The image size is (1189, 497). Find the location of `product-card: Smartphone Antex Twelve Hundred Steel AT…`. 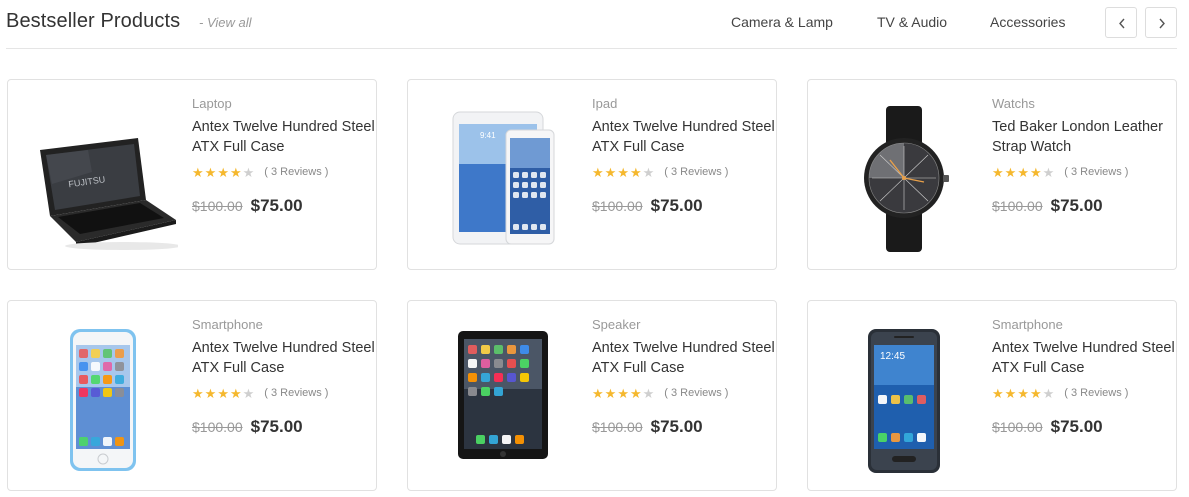

product-card: Smartphone Antex Twelve Hundred Steel AT… is located at coordinates (192, 395).